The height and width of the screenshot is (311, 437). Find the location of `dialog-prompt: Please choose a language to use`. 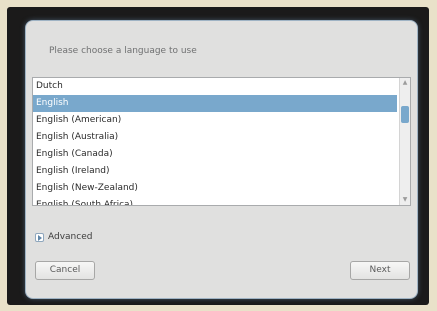

dialog-prompt: Please choose a language to use is located at coordinates (123, 51).